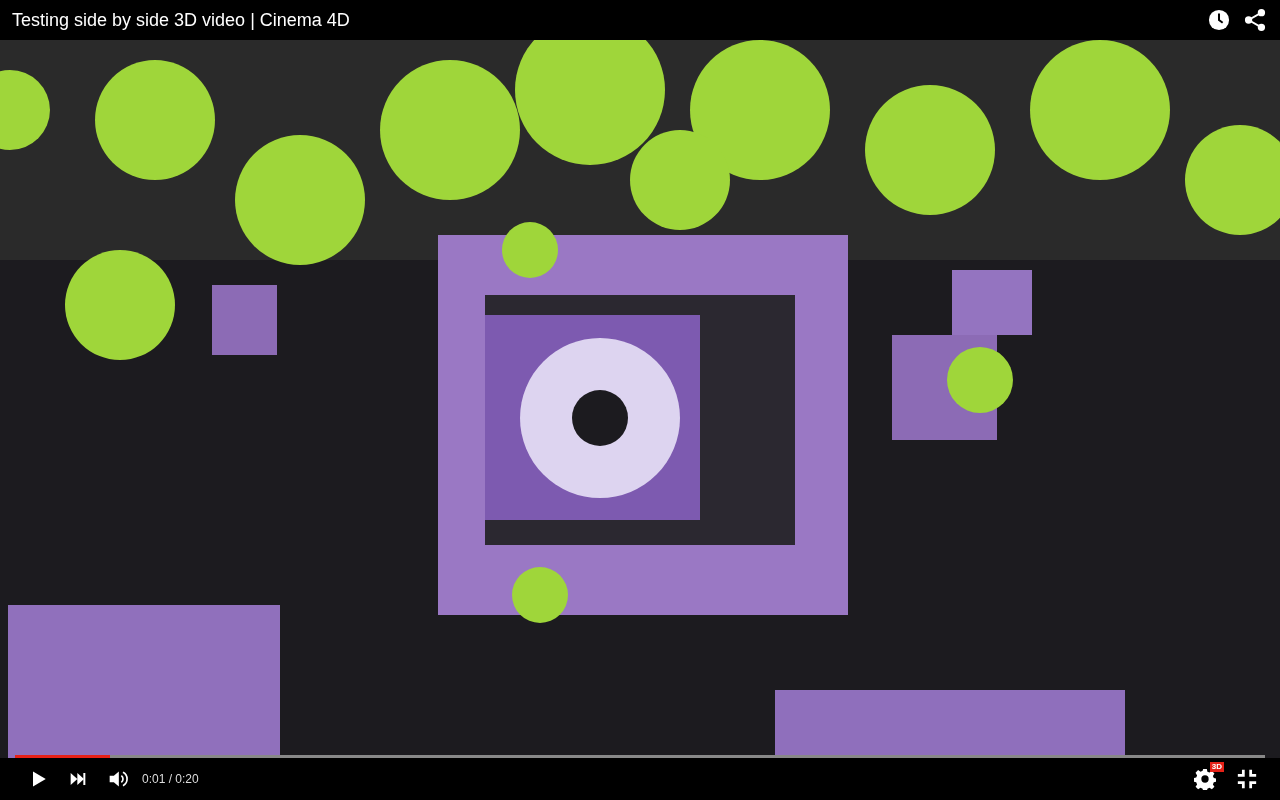 This screenshot has height=800, width=1280. I want to click on play-icon, so click(39, 779).